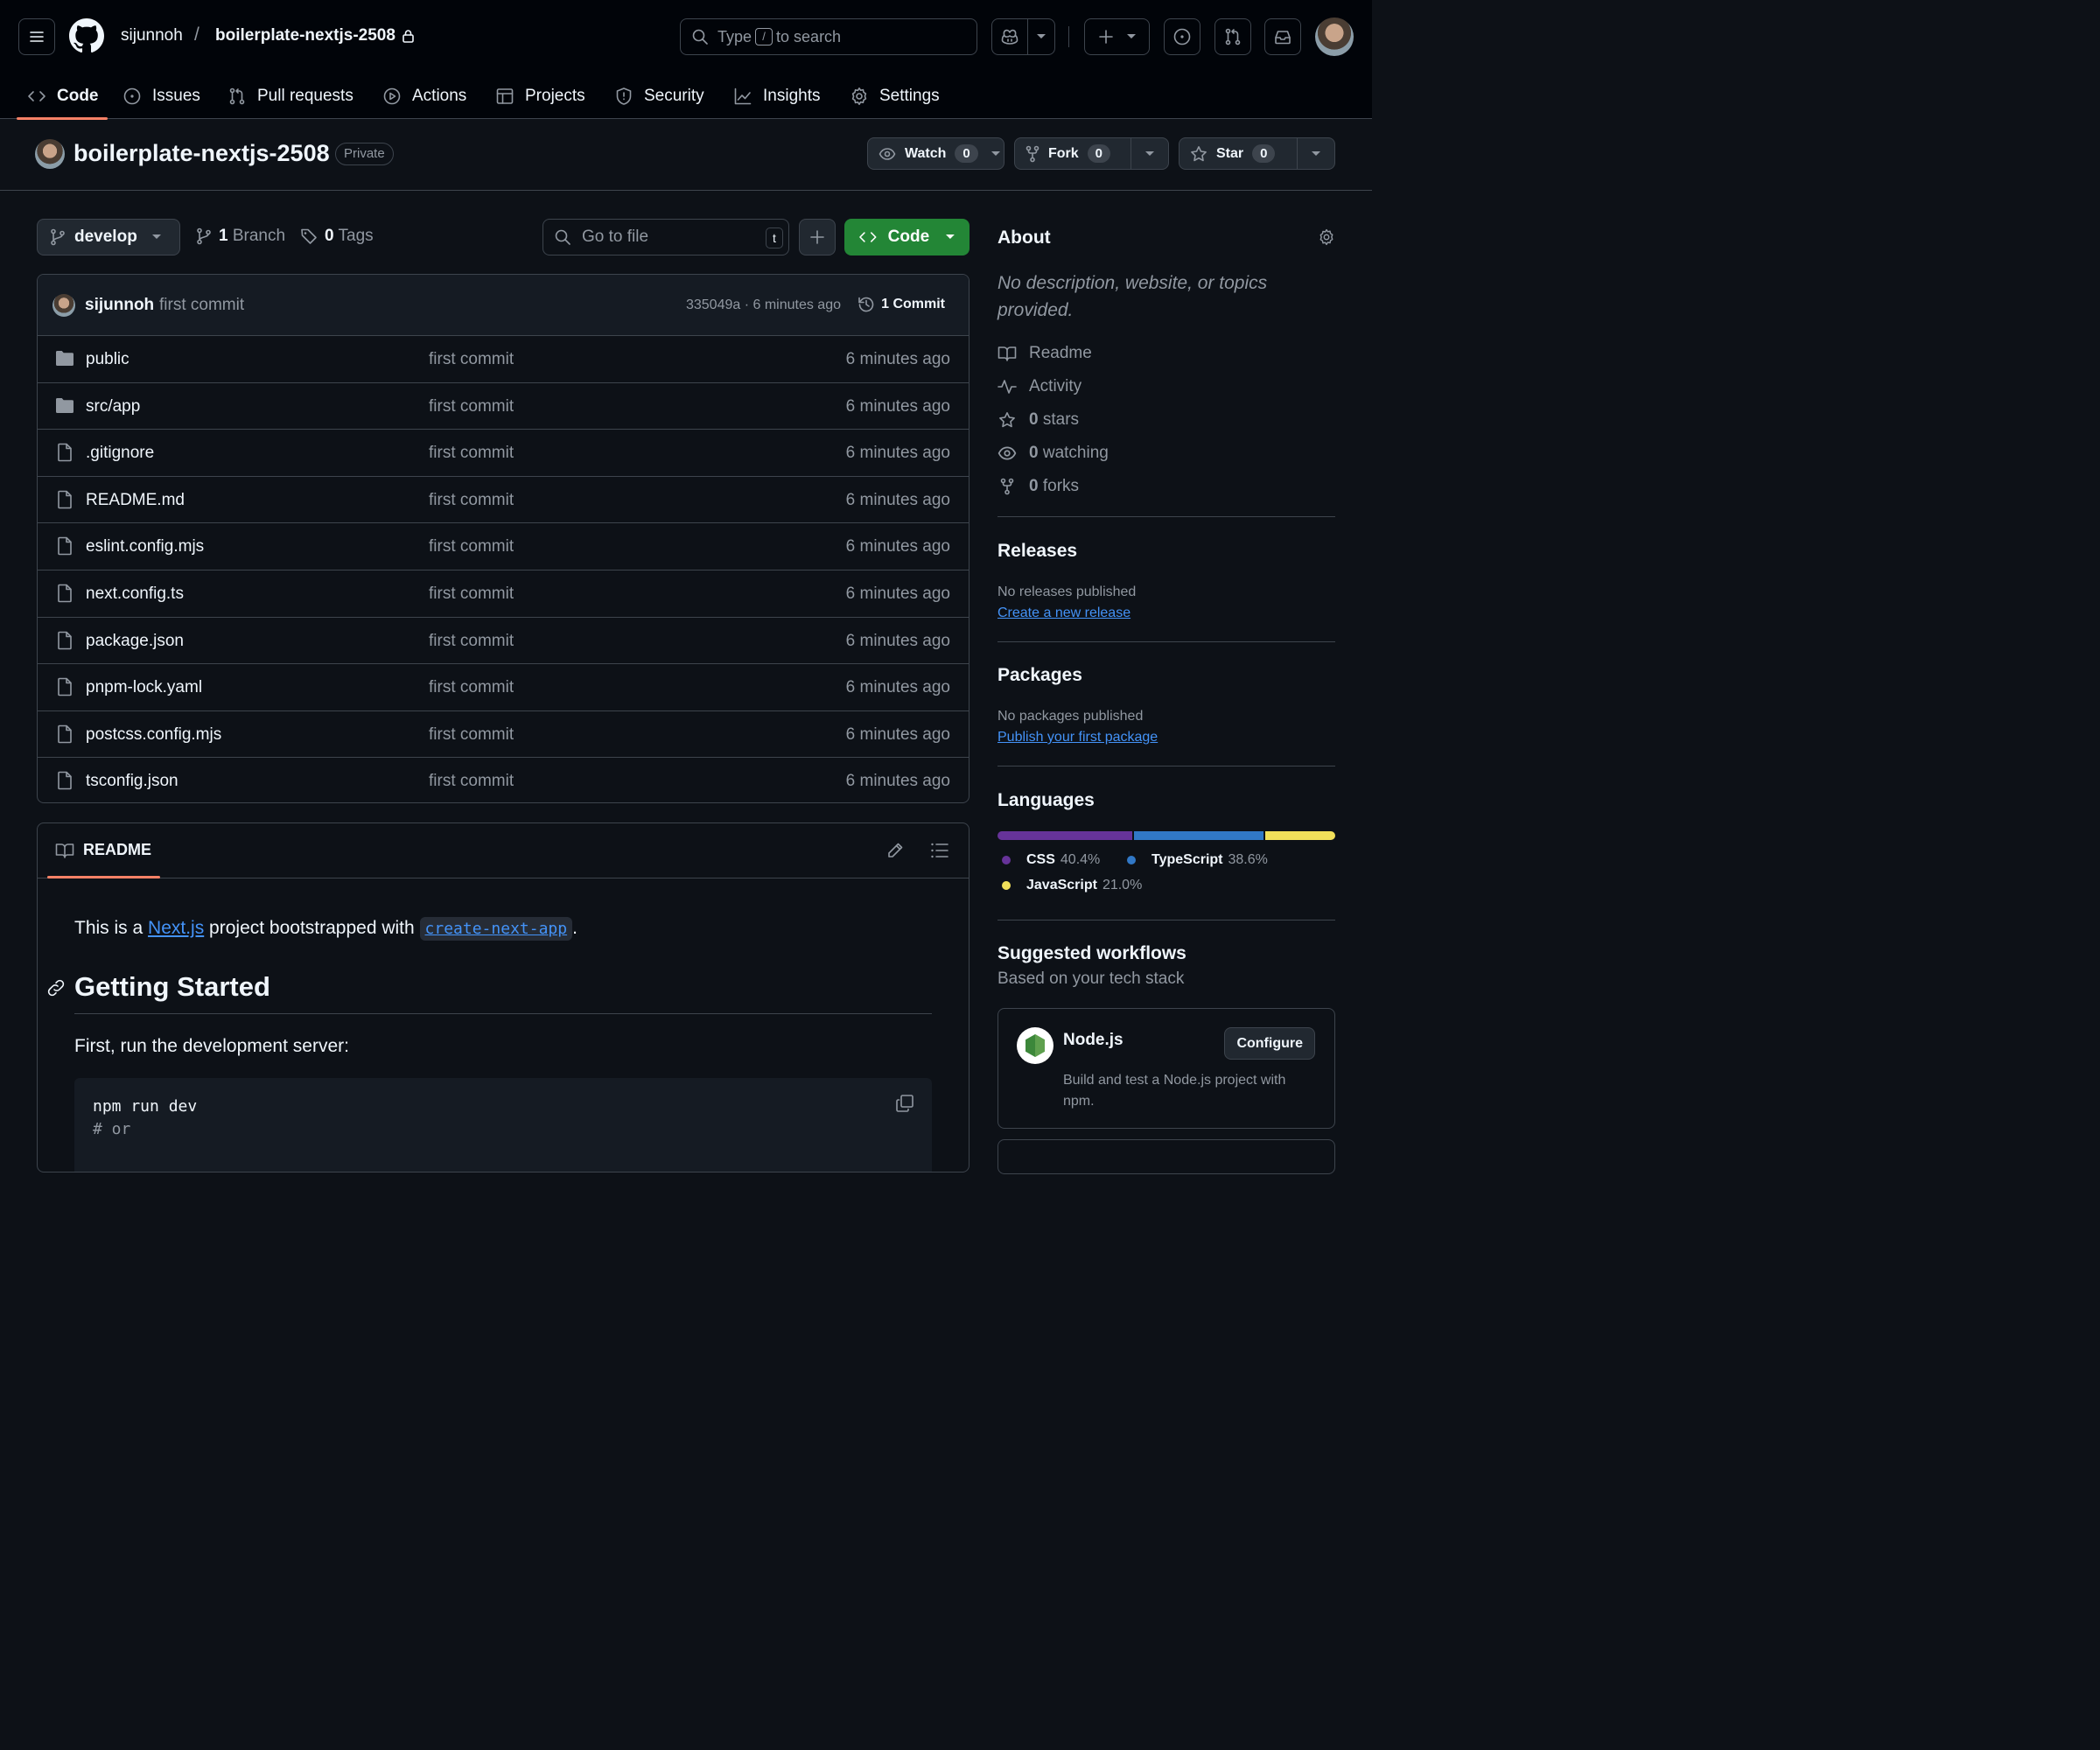  I want to click on copy-icon, so click(904, 1103).